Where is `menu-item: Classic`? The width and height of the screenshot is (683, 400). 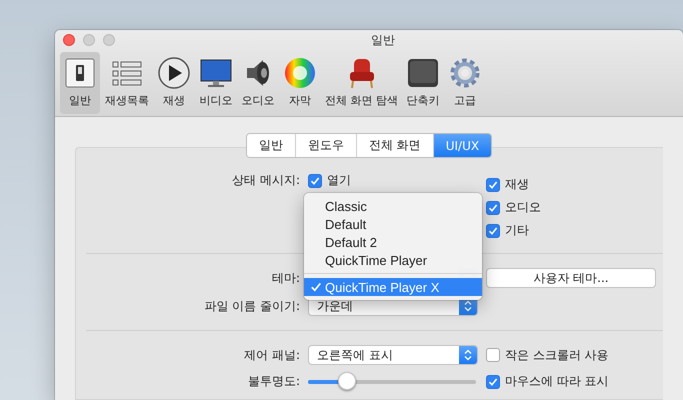
menu-item: Classic is located at coordinates (393, 206).